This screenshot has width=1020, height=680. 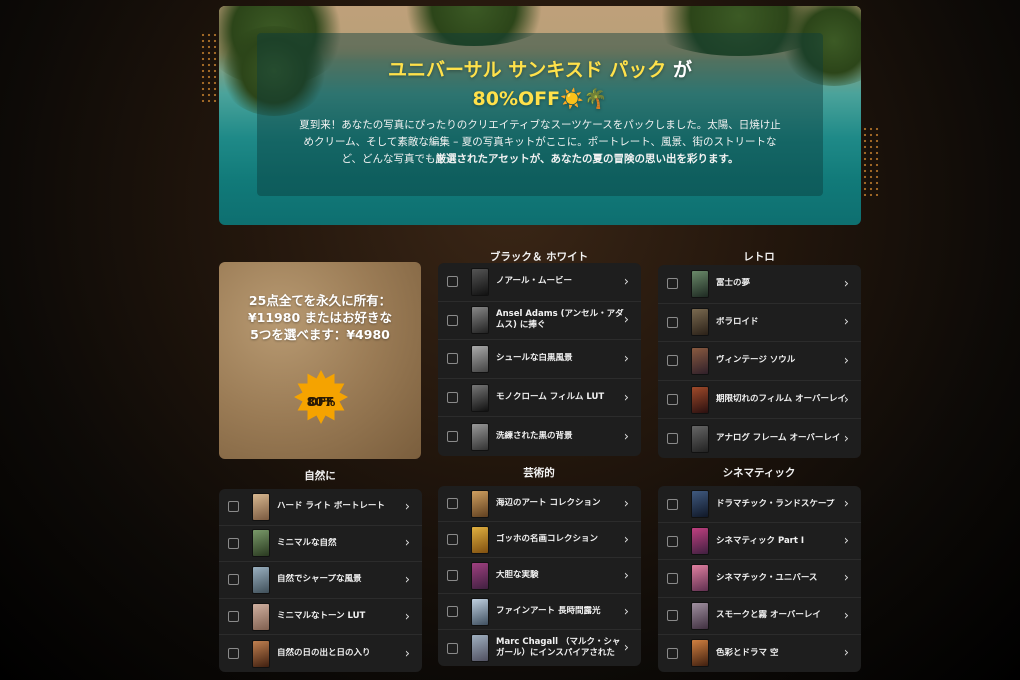 I want to click on item-label: シネマティック Part I, so click(x=760, y=540).